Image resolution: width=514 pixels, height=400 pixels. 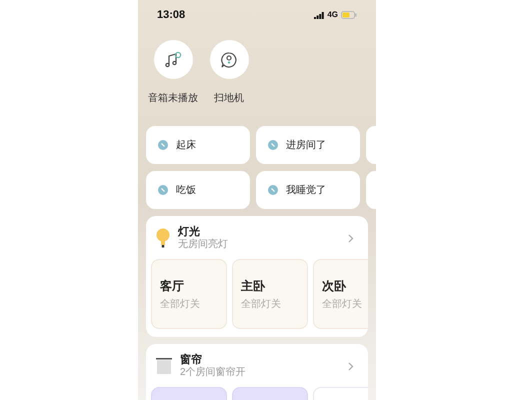 What do you see at coordinates (191, 359) in the screenshot?
I see `section-title: 窗帘` at bounding box center [191, 359].